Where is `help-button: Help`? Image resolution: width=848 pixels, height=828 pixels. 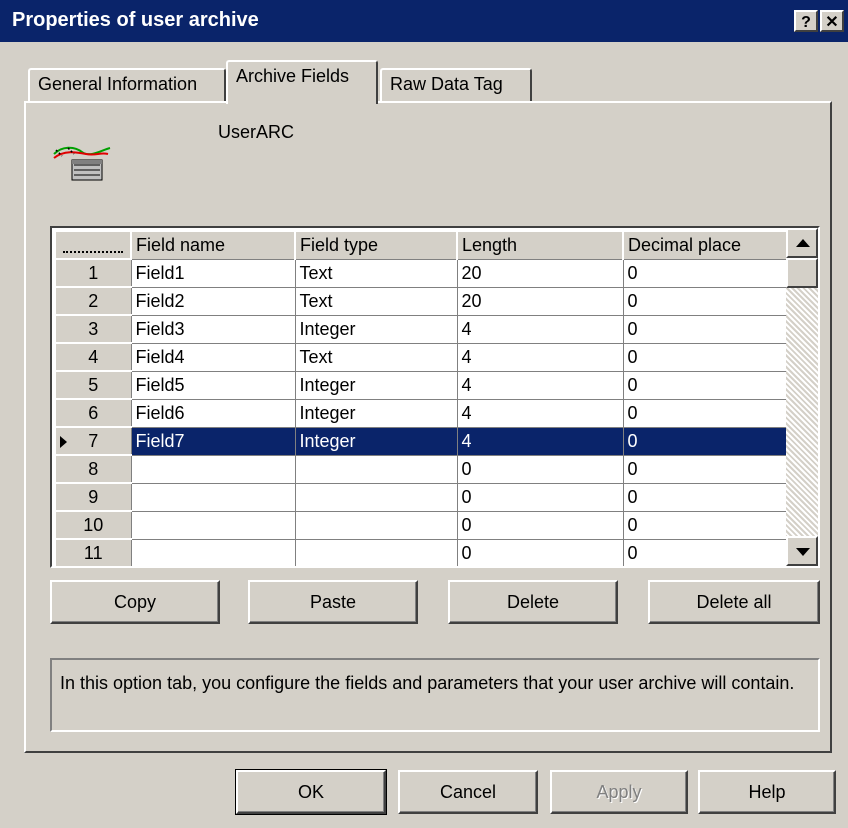
help-button: Help is located at coordinates (767, 792).